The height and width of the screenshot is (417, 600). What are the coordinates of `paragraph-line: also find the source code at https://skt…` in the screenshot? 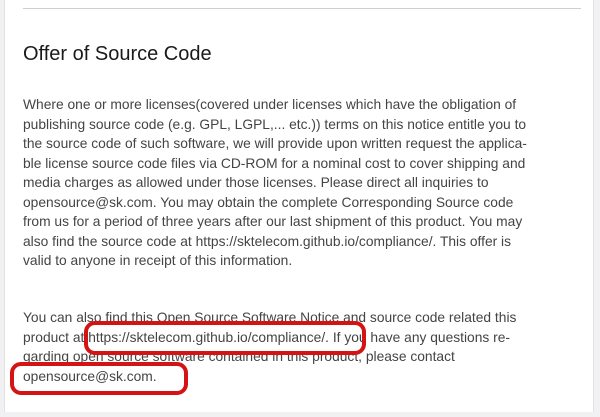 It's located at (267, 241).